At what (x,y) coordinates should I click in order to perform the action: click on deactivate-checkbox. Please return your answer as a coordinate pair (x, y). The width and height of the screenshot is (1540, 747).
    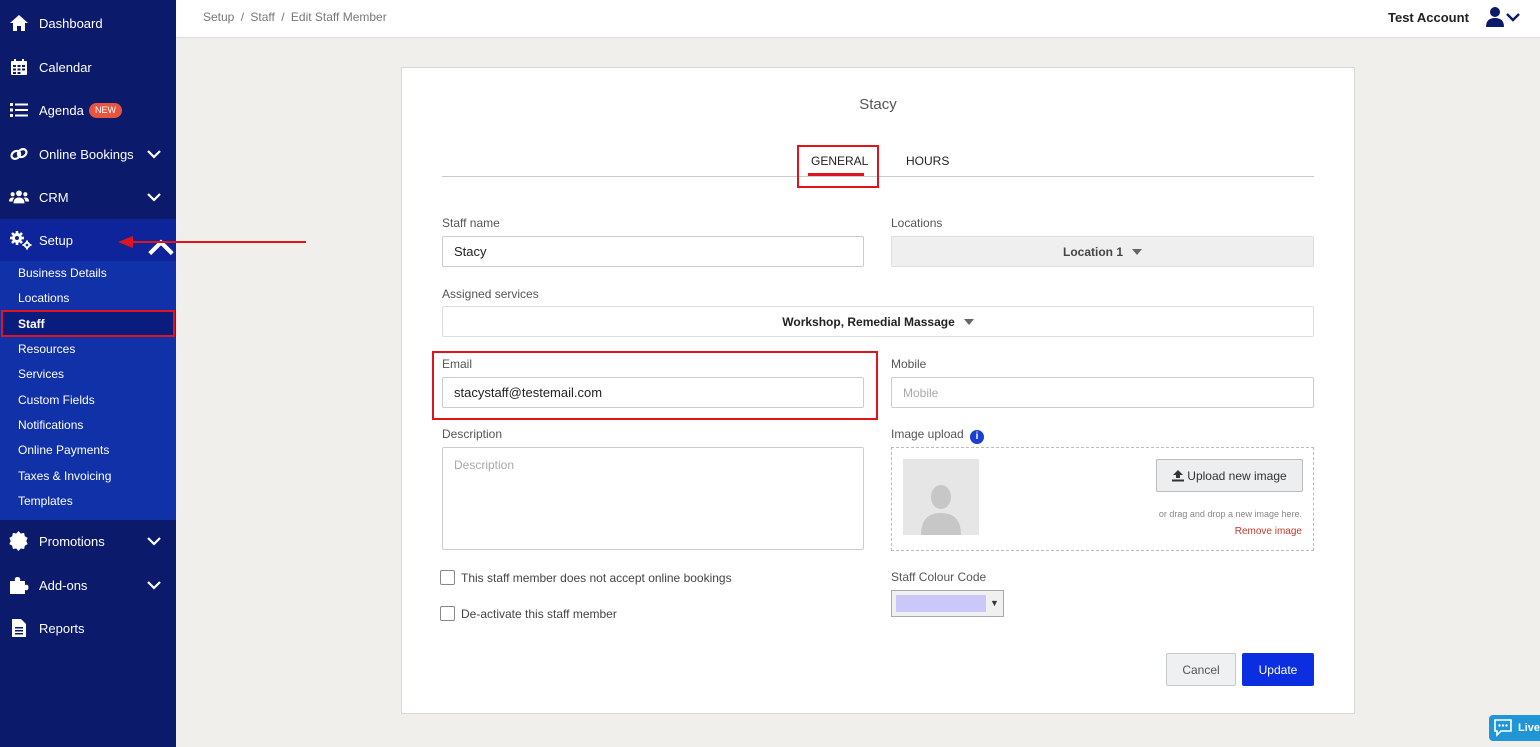
    Looking at the image, I should click on (447, 613).